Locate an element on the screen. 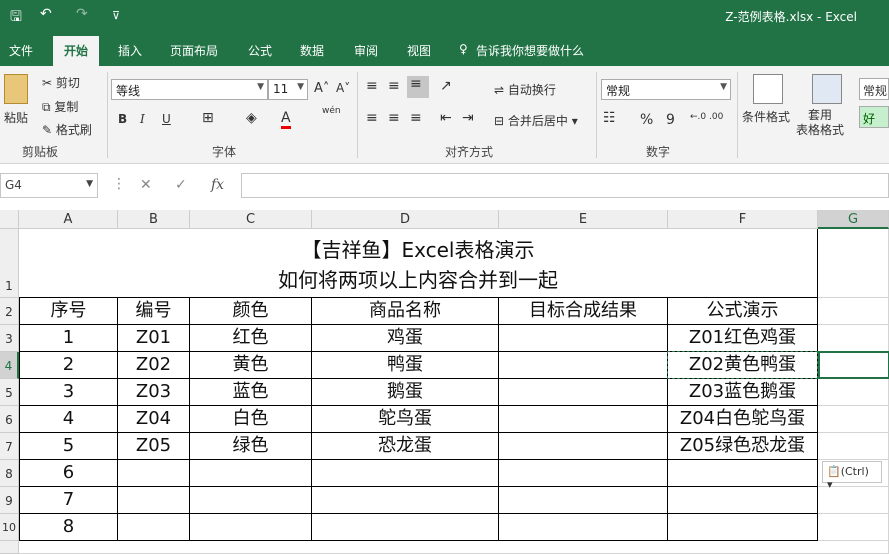 The height and width of the screenshot is (554, 889). header-cell-b2: 编号 is located at coordinates (154, 311).